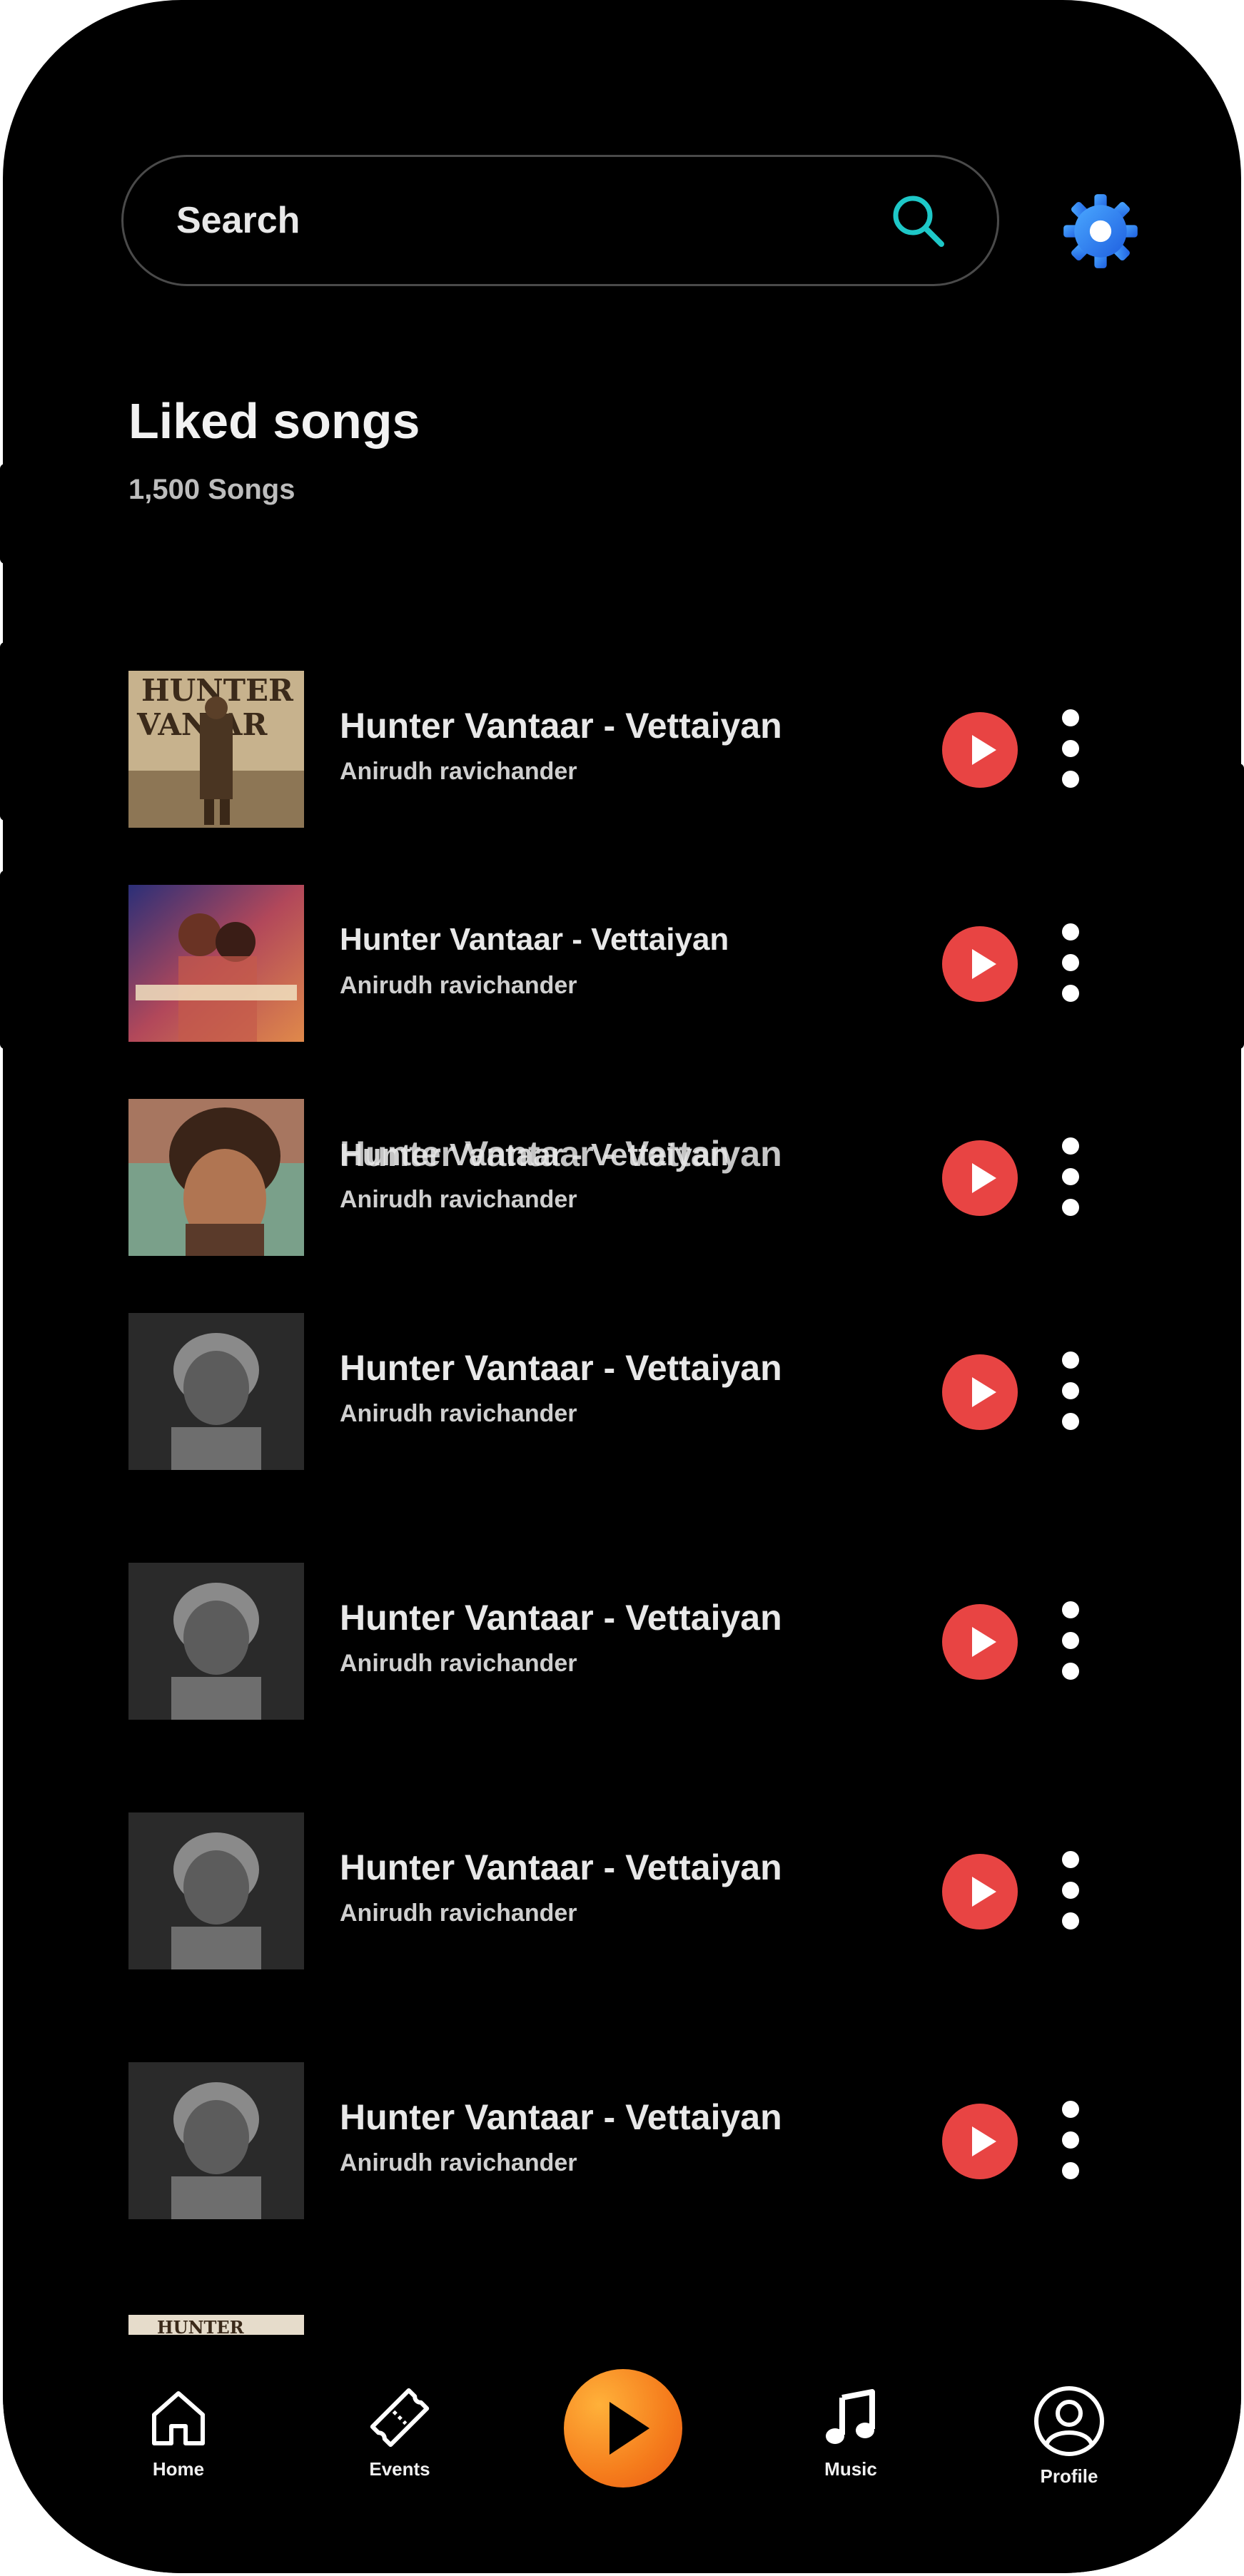 The width and height of the screenshot is (1244, 2576). Describe the element at coordinates (851, 2416) in the screenshot. I see `music-note-icon` at that location.